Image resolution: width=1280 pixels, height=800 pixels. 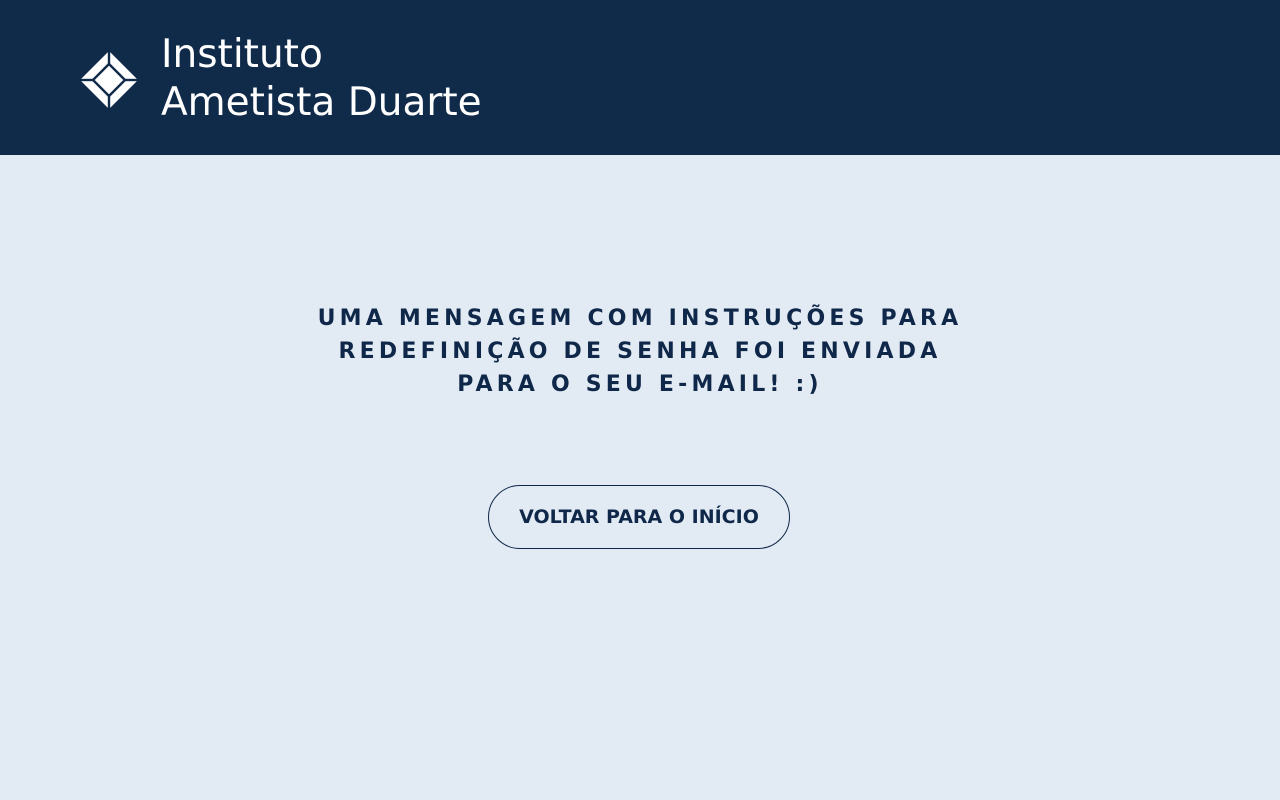 I want to click on message-line-2: REDEFINIÇÃO DE SENHA FOI ENVIADA, so click(x=640, y=351).